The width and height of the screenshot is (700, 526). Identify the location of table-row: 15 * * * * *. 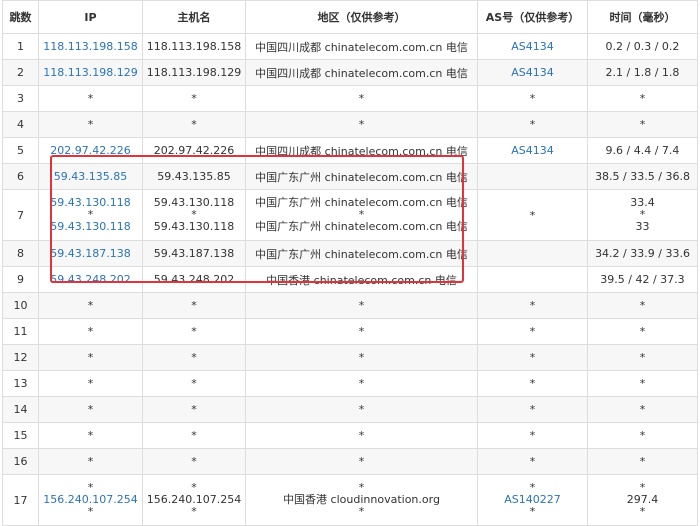
(350, 435).